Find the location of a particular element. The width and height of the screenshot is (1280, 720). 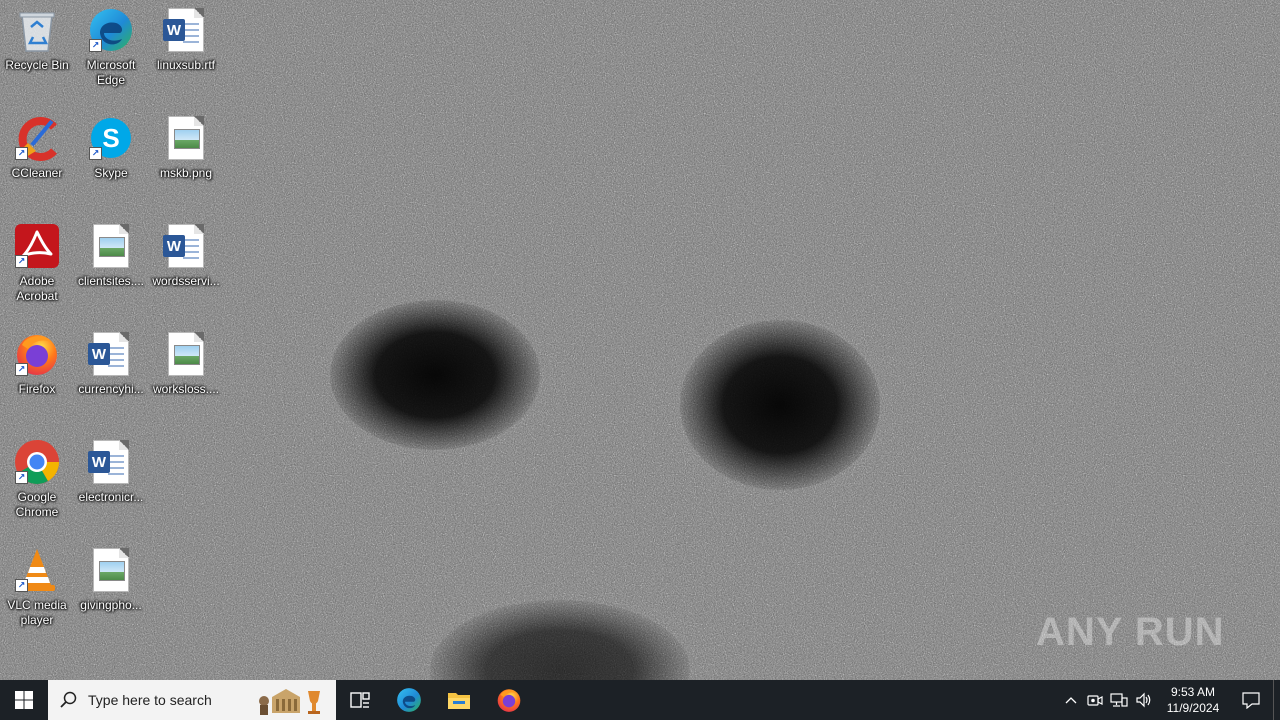

desktop-icon-label: CCleaner is located at coordinates (37, 173).